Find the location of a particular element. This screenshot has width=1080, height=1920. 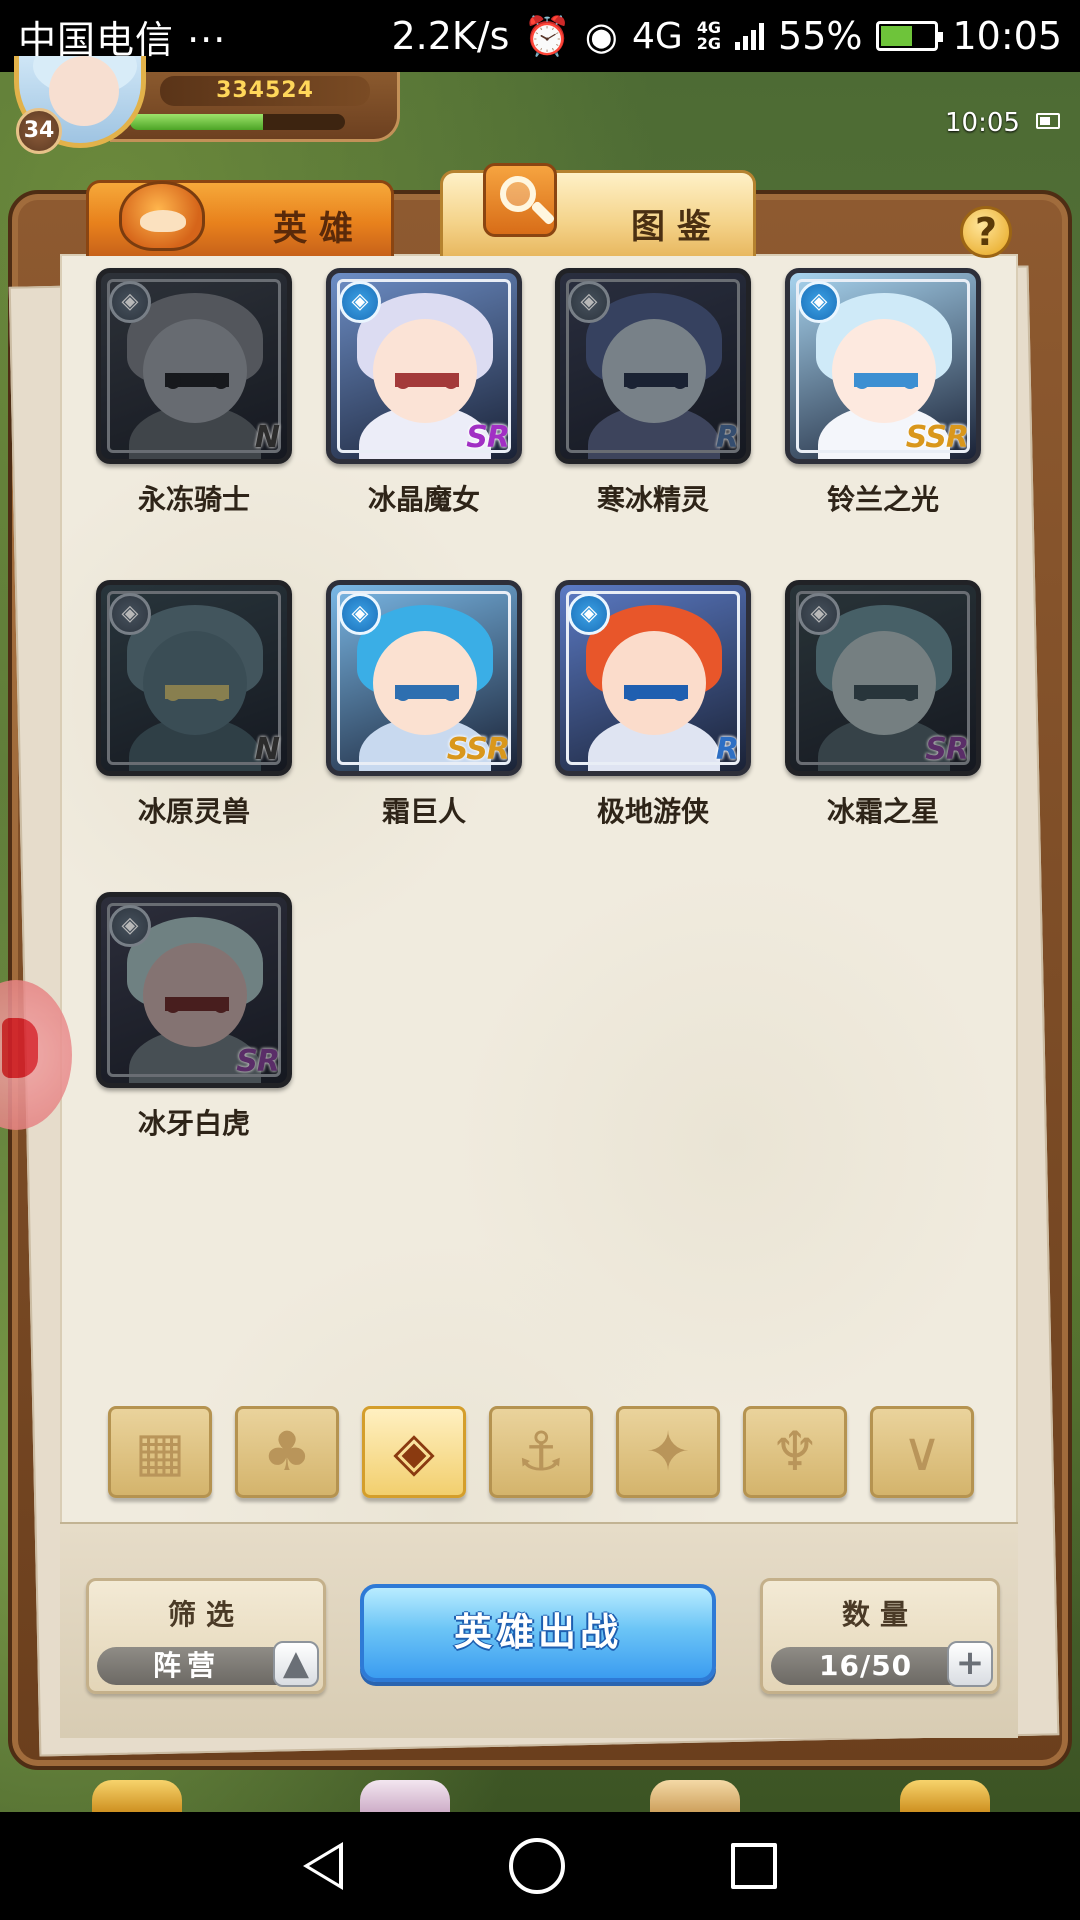

tab-codex: 图鉴 is located at coordinates (598, 209).